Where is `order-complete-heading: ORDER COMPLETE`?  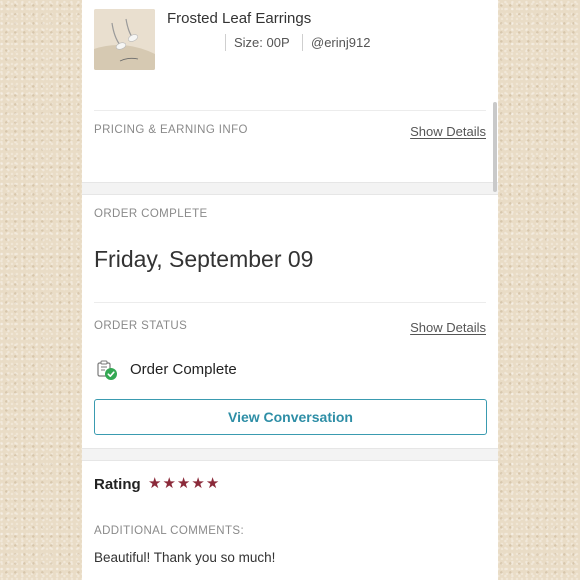 order-complete-heading: ORDER COMPLETE is located at coordinates (151, 214).